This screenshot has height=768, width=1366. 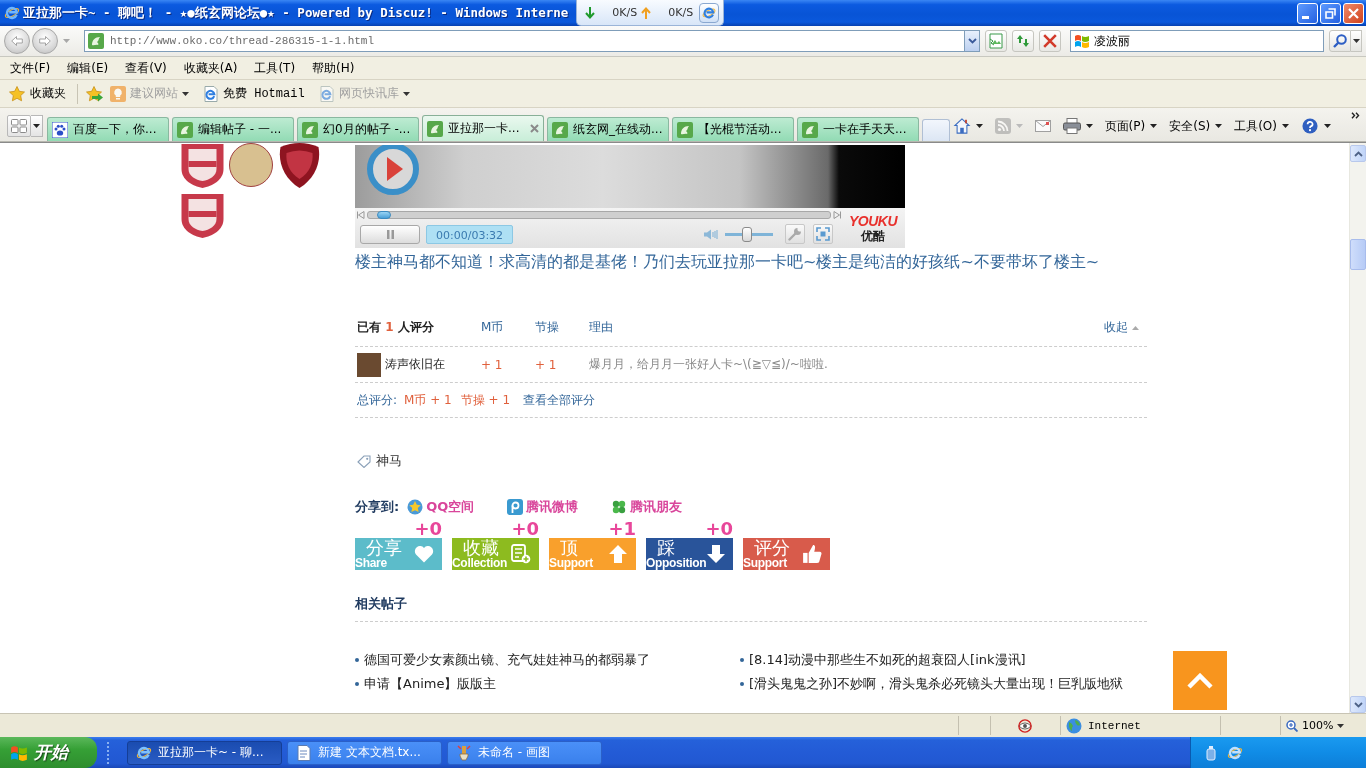 I want to click on browser-button, so click(x=709, y=12).